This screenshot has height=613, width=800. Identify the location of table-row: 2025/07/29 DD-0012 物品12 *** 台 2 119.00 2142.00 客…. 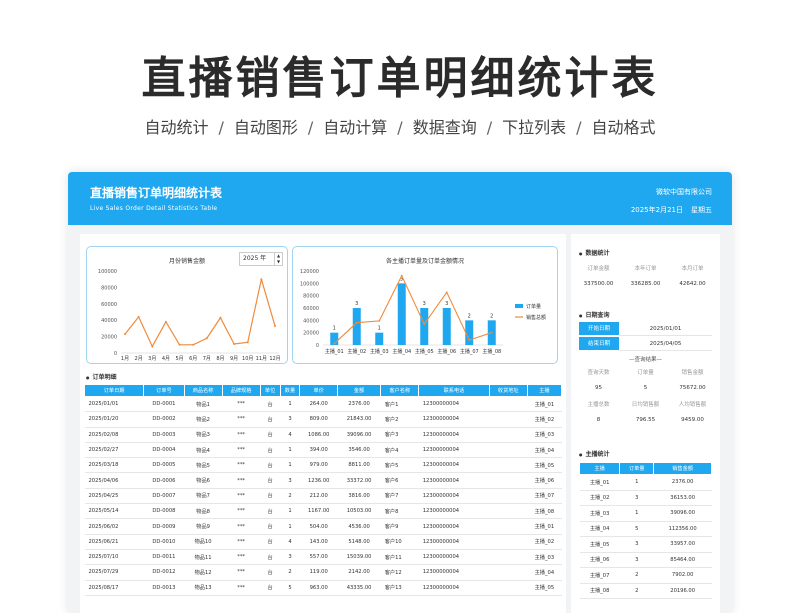
(323, 572).